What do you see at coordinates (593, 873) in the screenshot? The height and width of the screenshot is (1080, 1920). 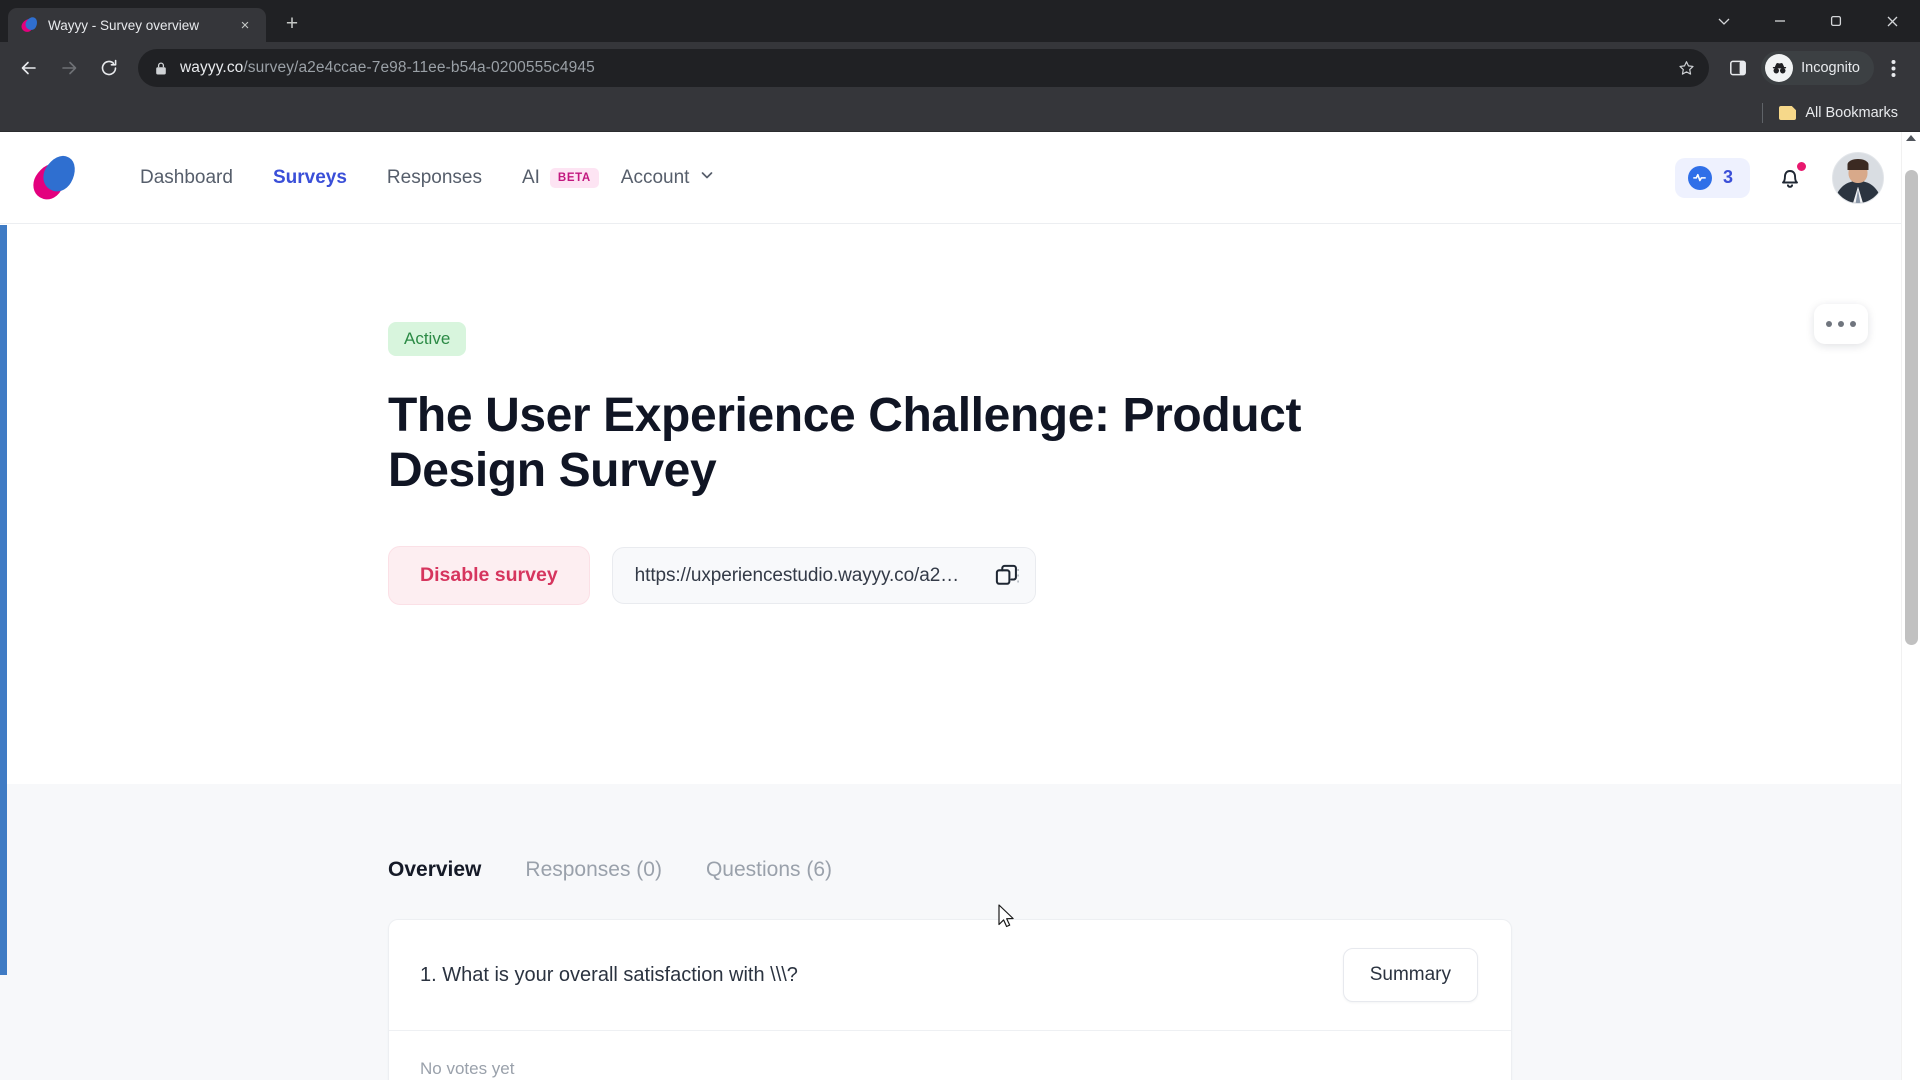 I see `tab-responses: Responses (0)` at bounding box center [593, 873].